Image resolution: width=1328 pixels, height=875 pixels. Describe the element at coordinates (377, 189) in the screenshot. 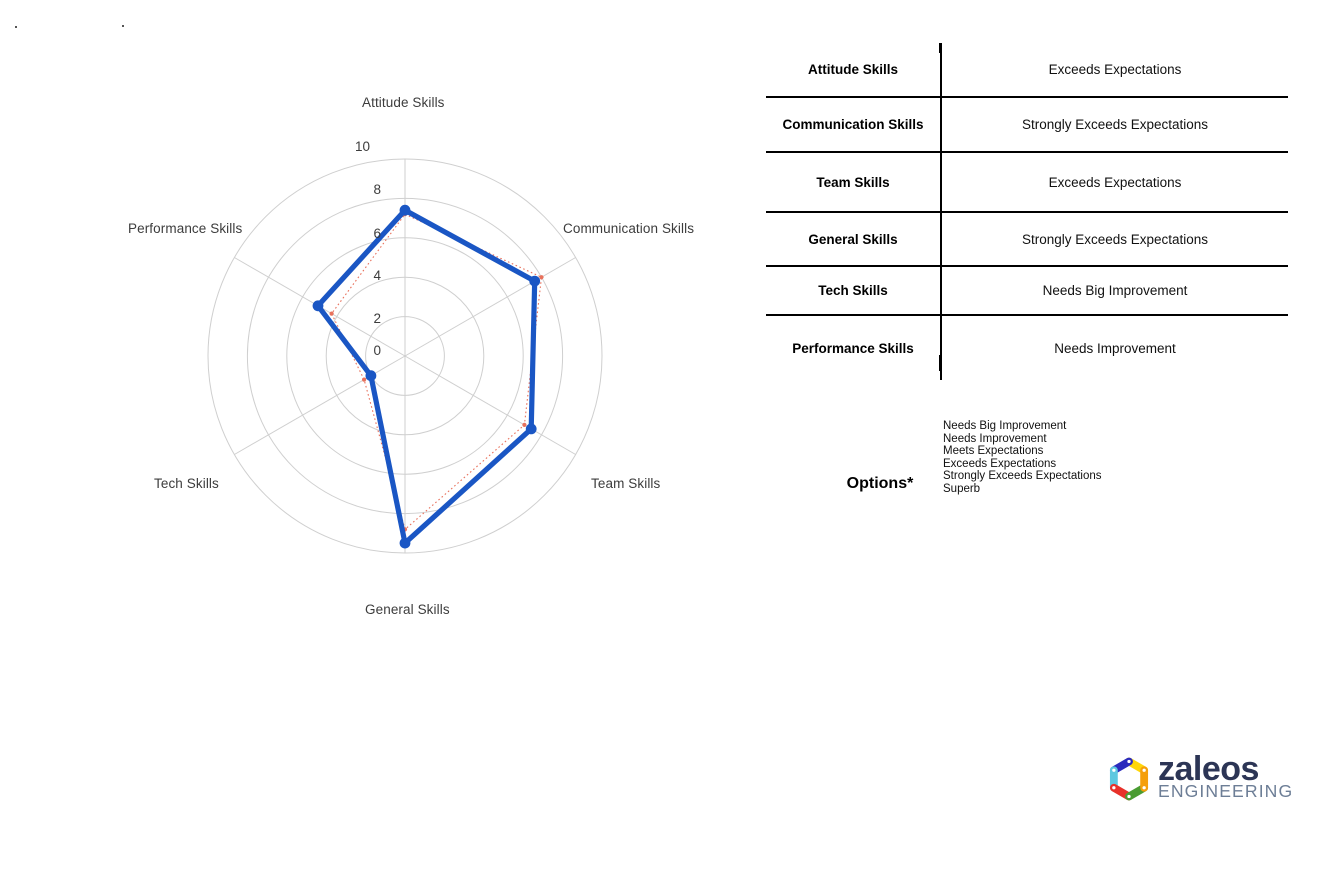

I see `radar-radial-tick-8: 8` at that location.